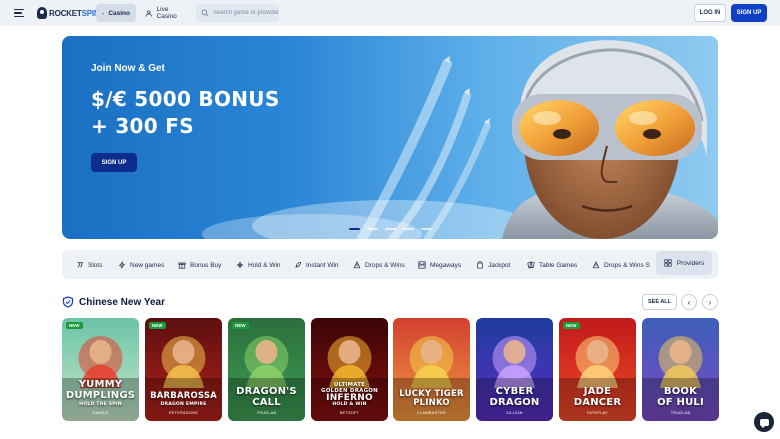 The image size is (780, 439). I want to click on category-label: Hold & Win, so click(264, 265).